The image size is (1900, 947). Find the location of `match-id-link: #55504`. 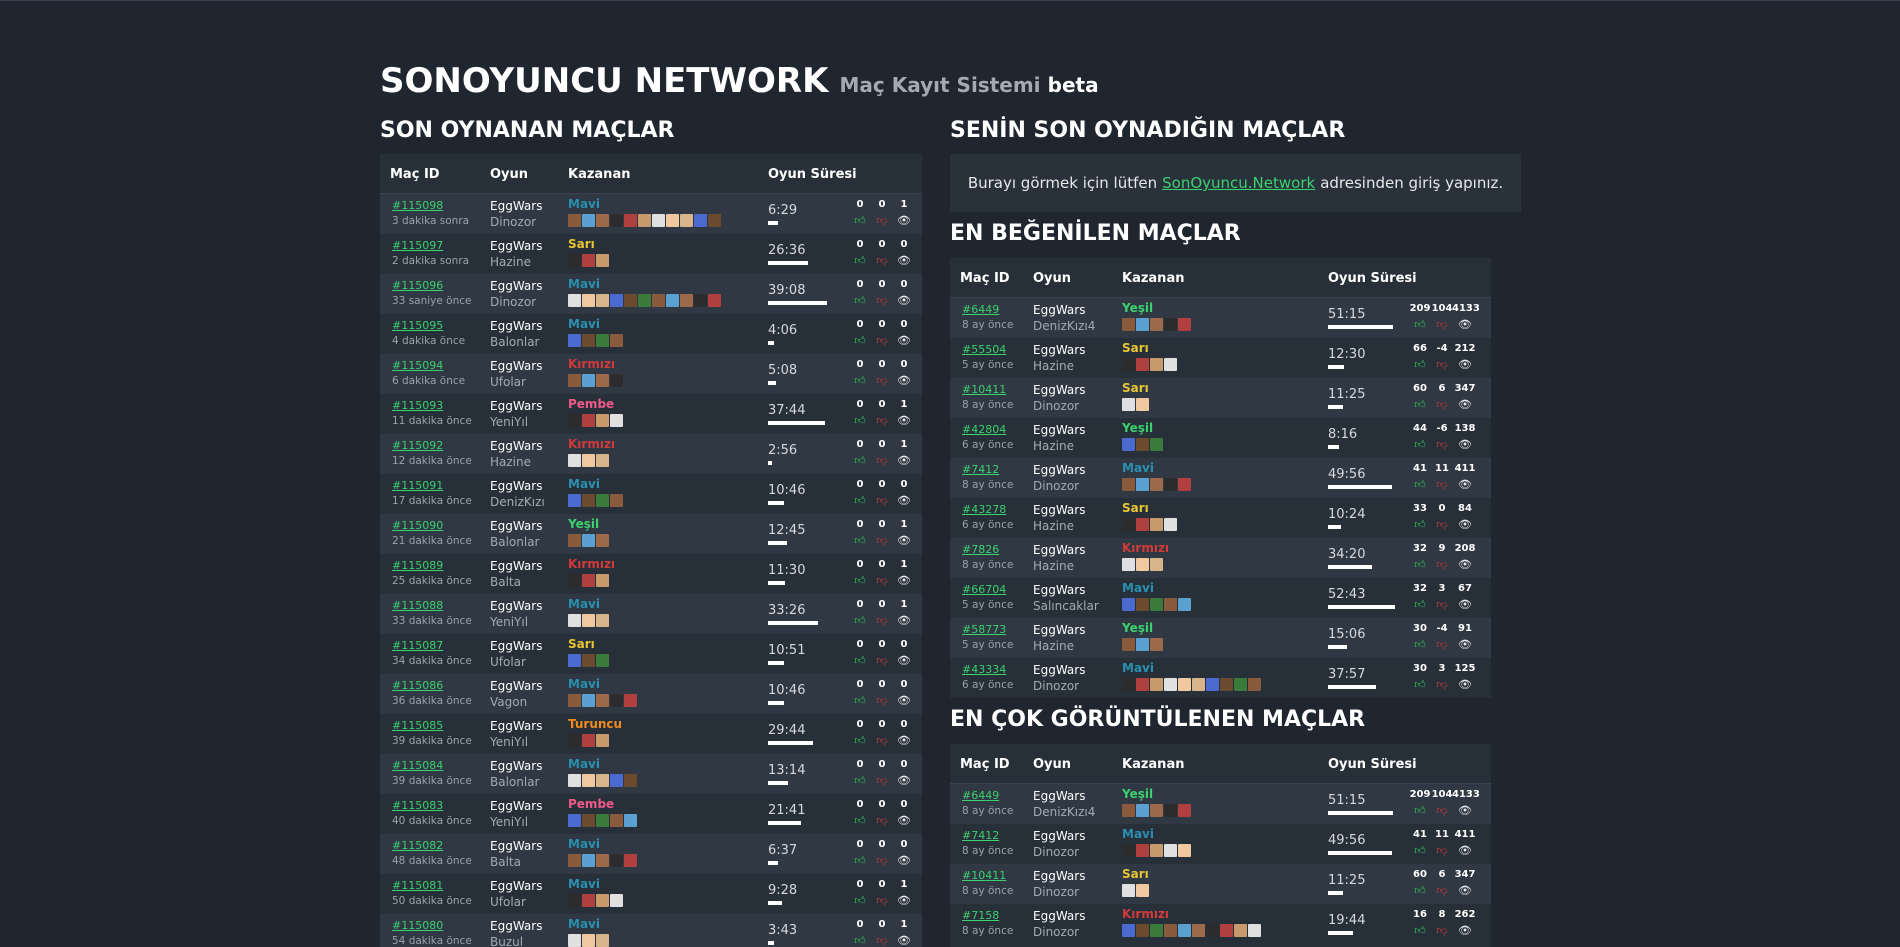

match-id-link: #55504 is located at coordinates (984, 349).